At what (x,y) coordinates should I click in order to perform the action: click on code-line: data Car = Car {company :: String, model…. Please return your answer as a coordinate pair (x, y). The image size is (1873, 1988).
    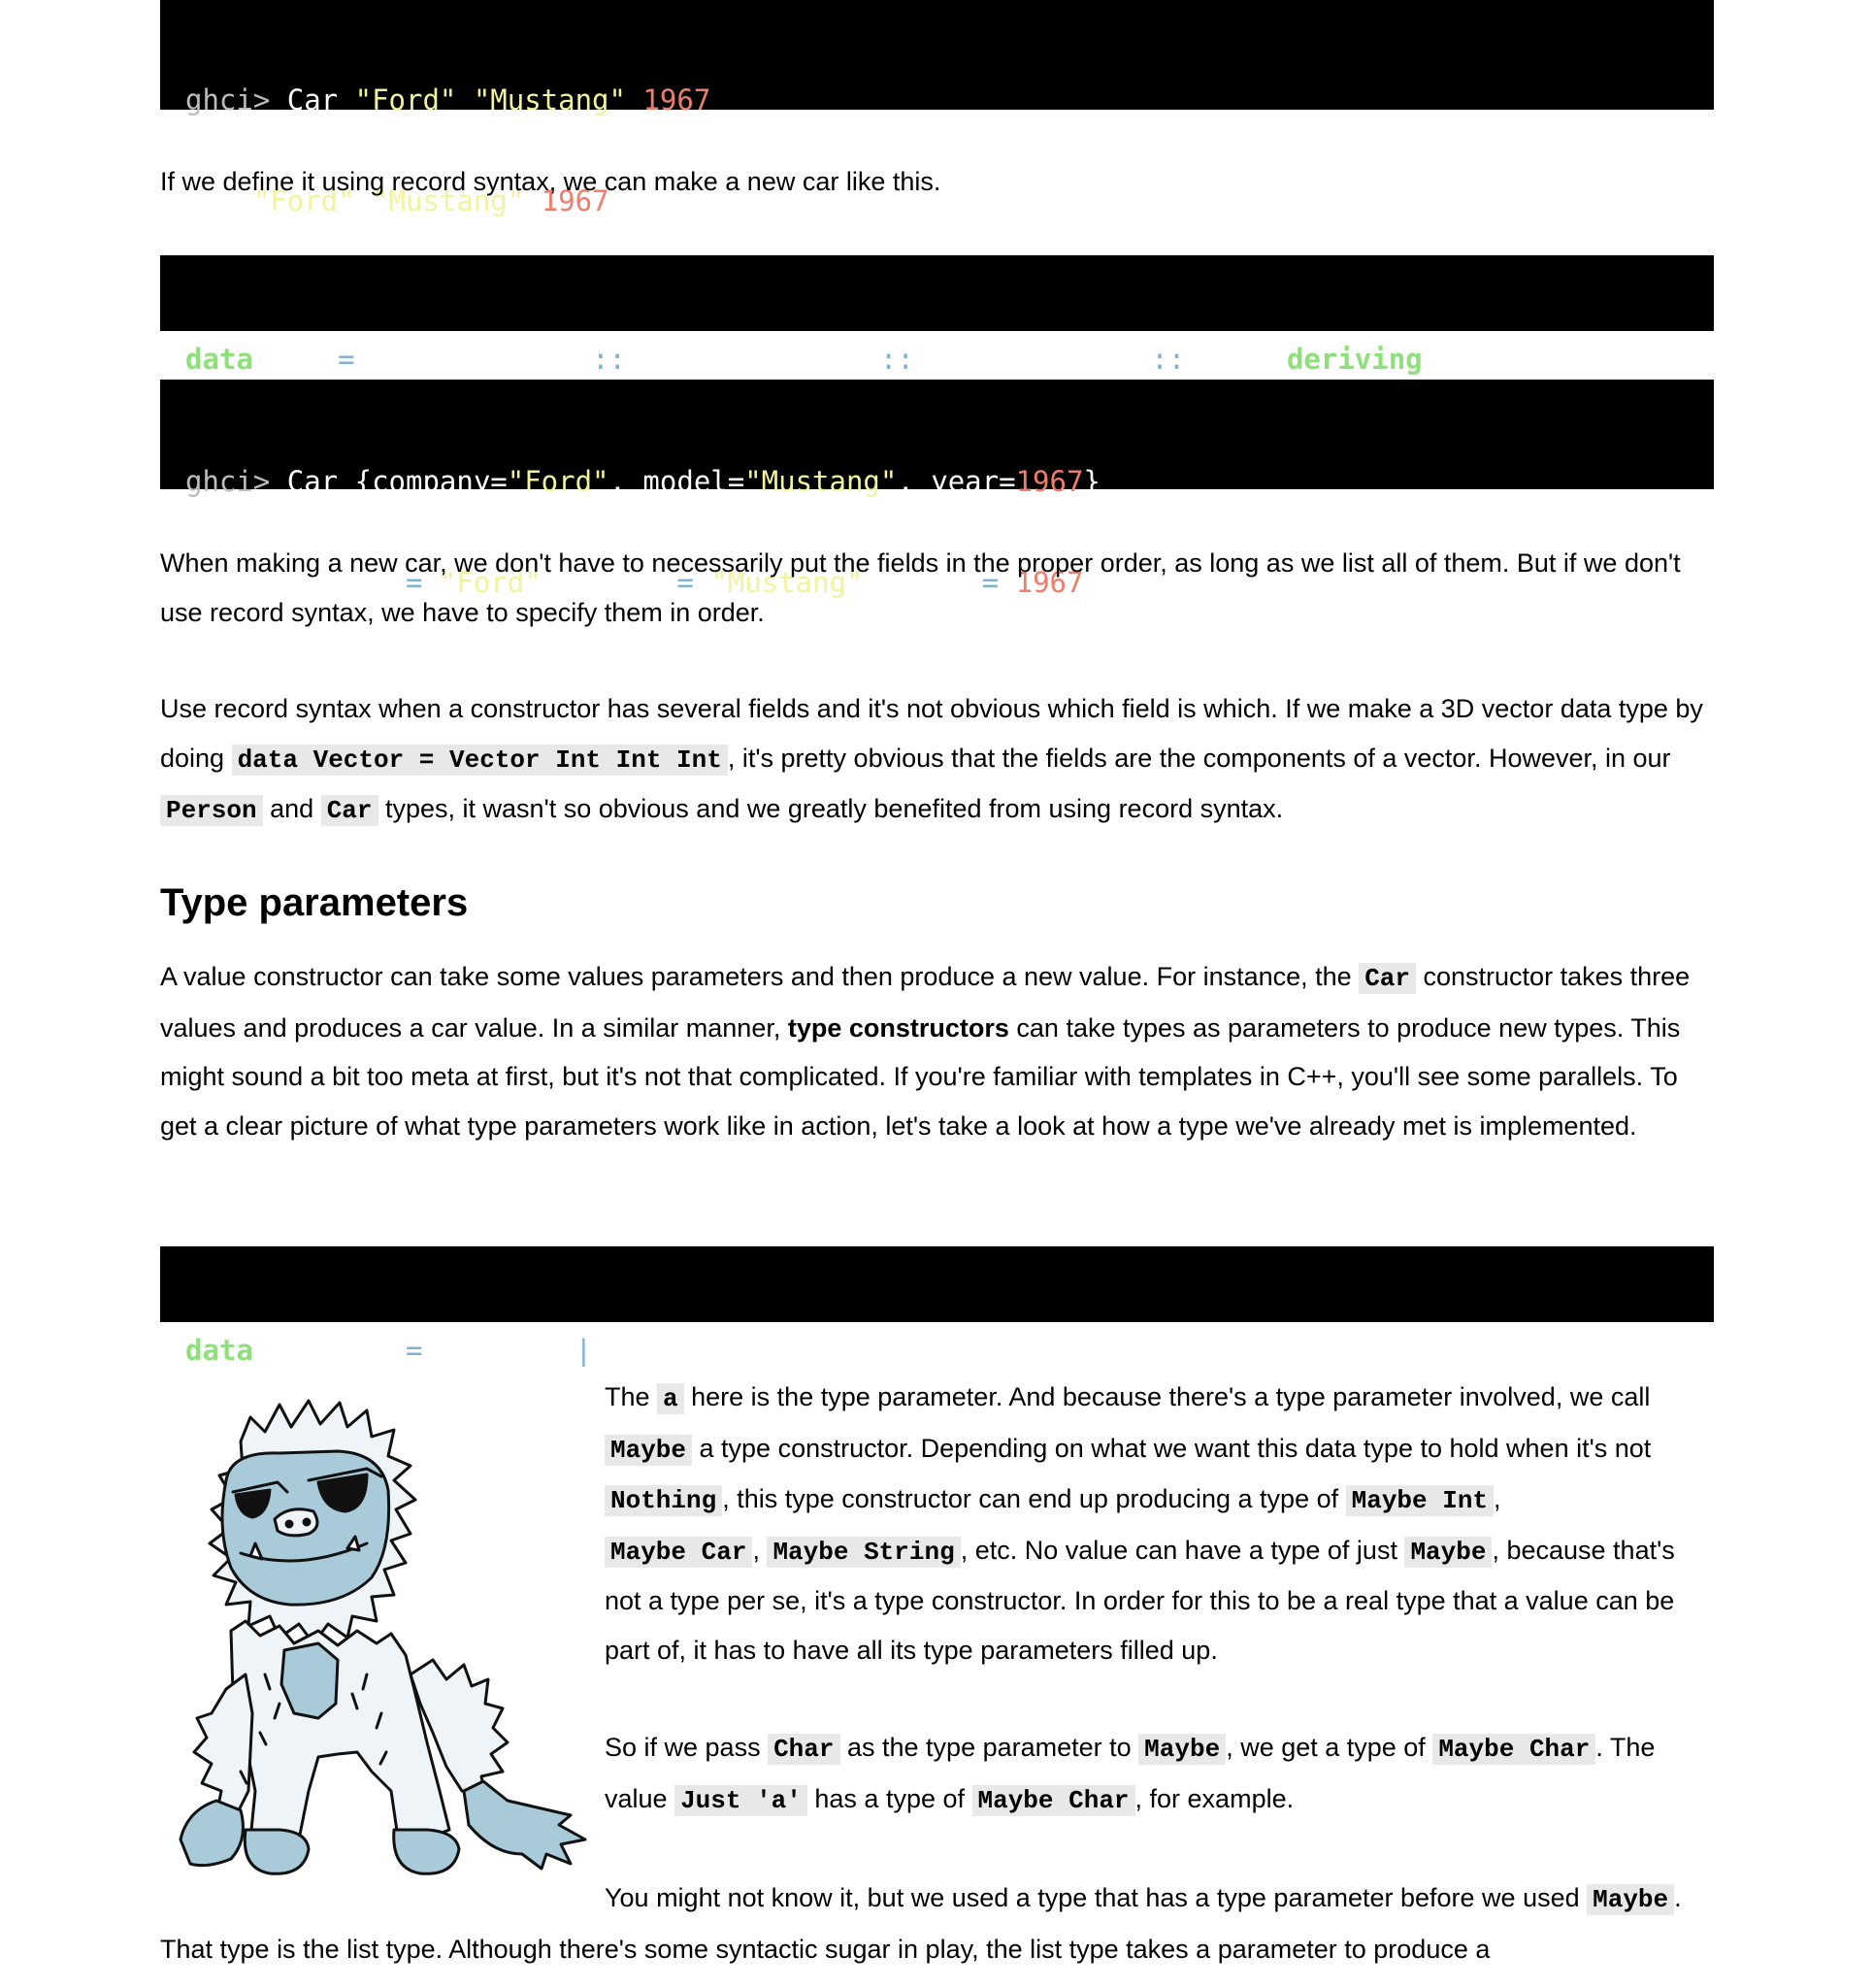
    Looking at the image, I should click on (863, 359).